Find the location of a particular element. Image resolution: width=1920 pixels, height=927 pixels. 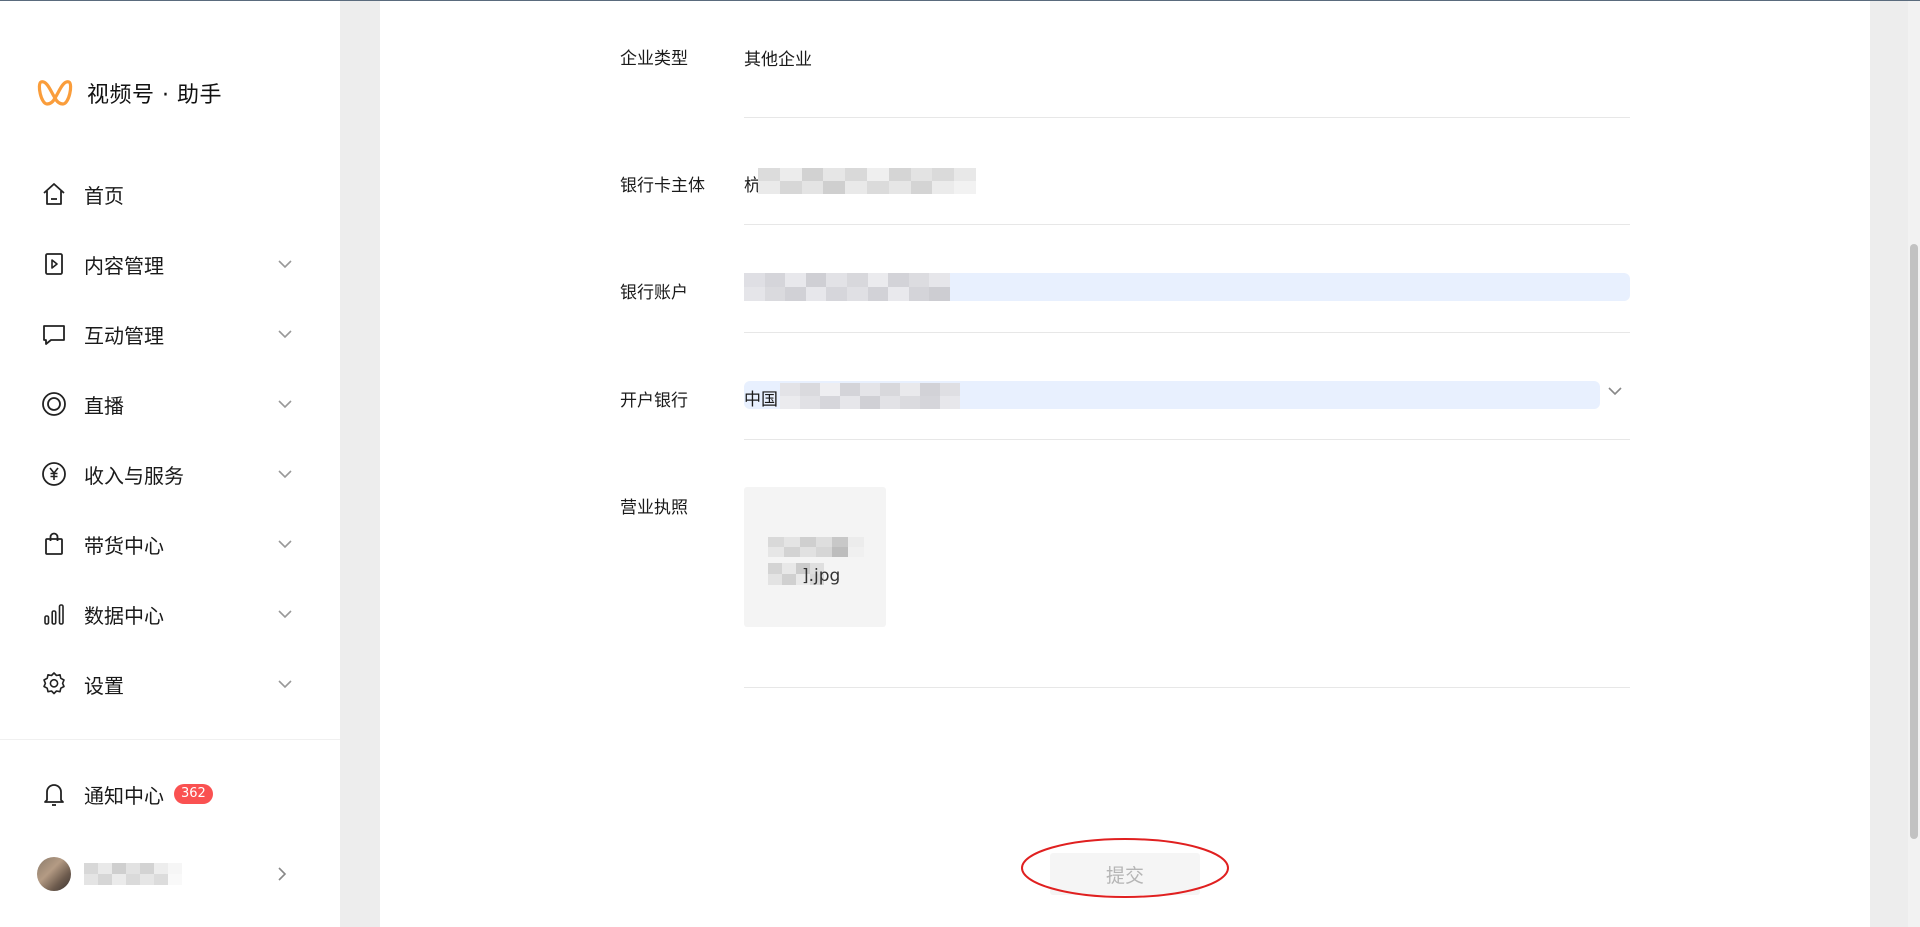

submit-area: 提交 is located at coordinates (1125, 868).